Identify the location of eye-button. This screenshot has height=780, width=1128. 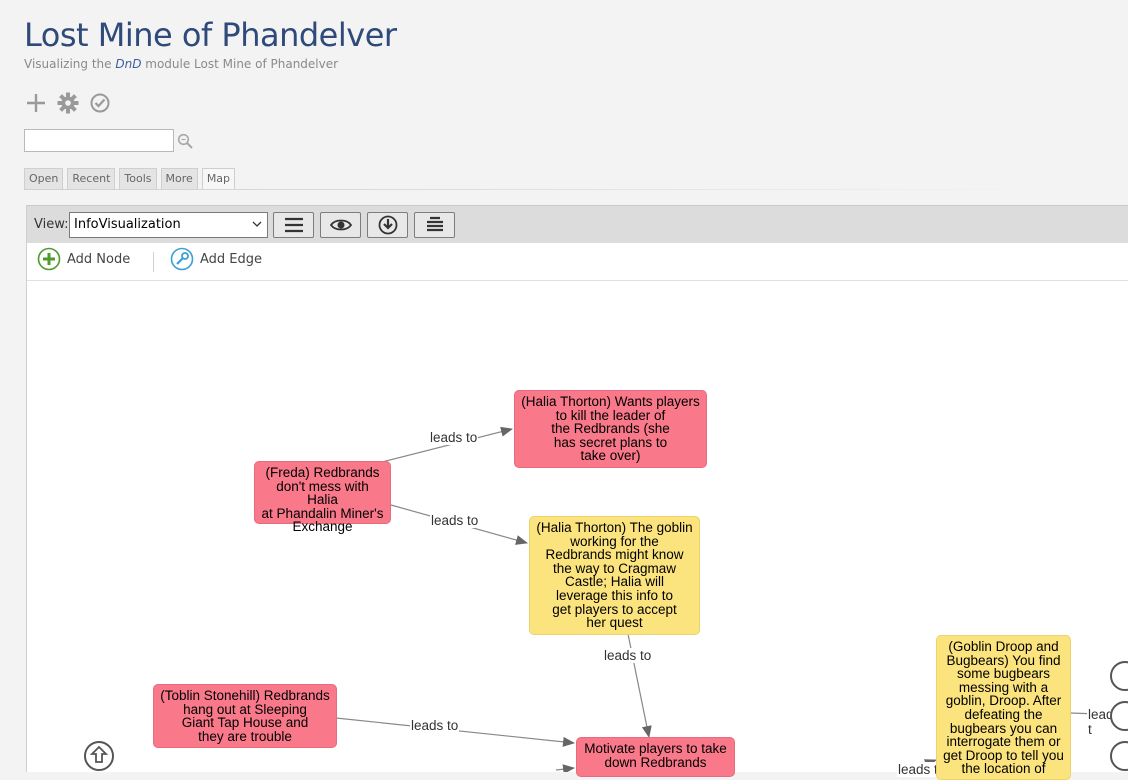
(340, 225).